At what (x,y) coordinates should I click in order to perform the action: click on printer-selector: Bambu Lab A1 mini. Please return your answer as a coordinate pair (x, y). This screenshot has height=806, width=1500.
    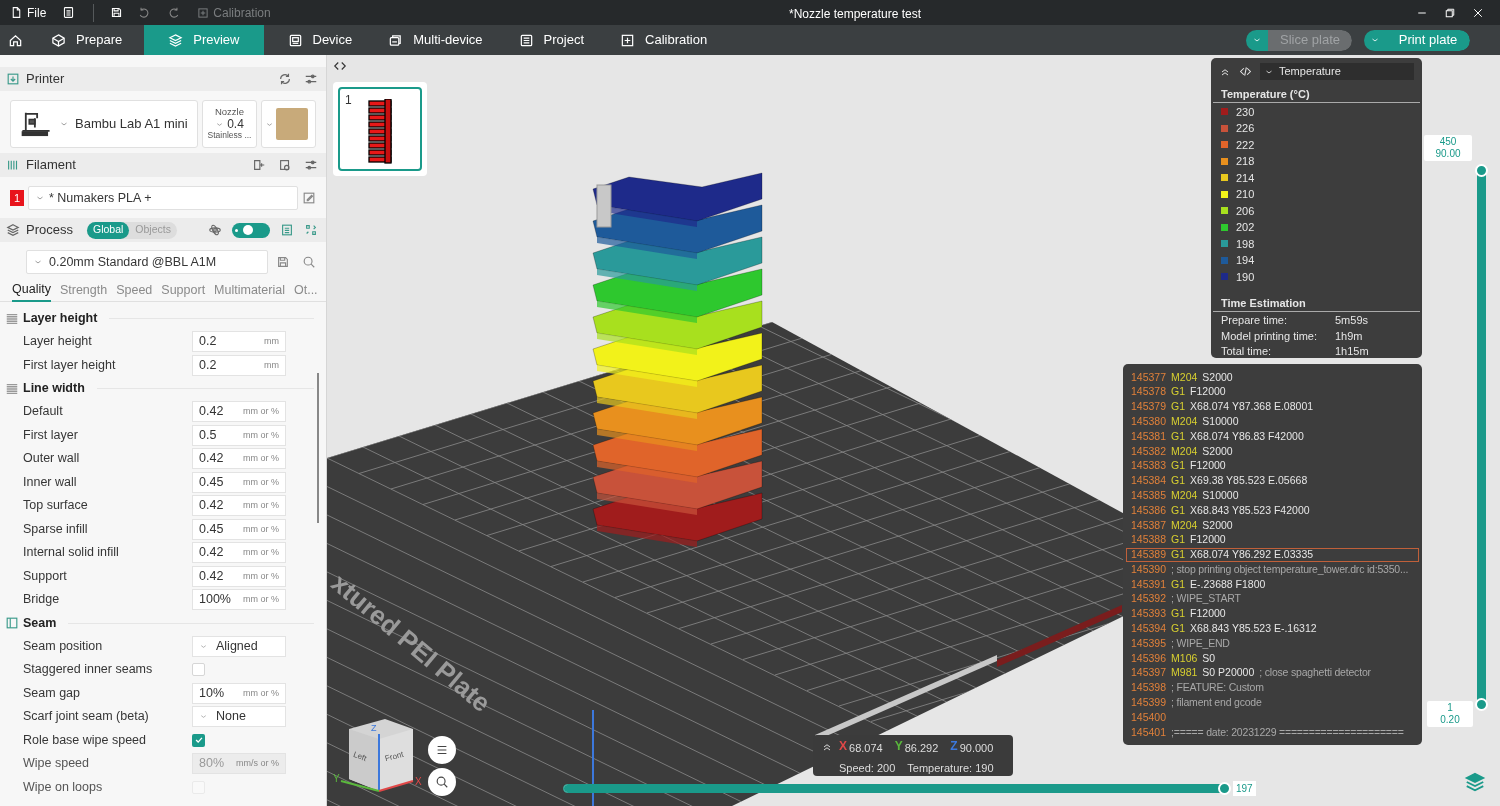
    Looking at the image, I should click on (104, 124).